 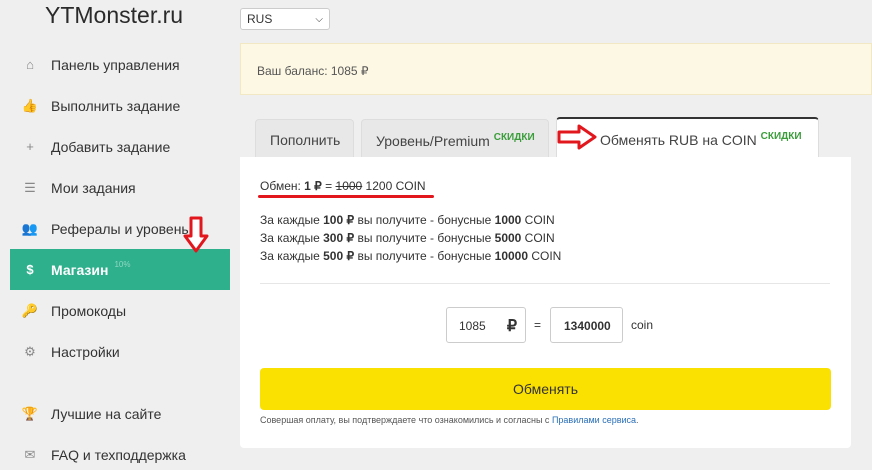 I want to click on sidebar-item-label: Панель управления, so click(x=115, y=64).